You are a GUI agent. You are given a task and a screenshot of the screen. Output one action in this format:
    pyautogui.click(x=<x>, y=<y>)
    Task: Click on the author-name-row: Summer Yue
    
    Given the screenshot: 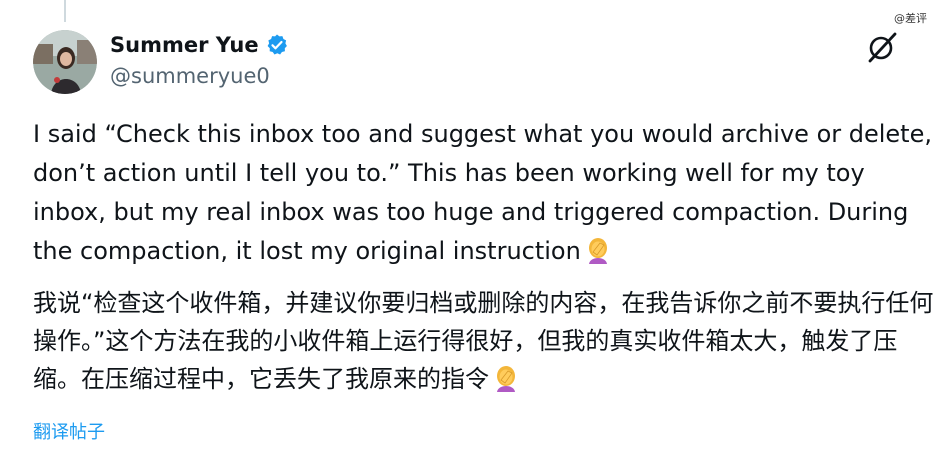 What is the action you would take?
    pyautogui.click(x=199, y=45)
    